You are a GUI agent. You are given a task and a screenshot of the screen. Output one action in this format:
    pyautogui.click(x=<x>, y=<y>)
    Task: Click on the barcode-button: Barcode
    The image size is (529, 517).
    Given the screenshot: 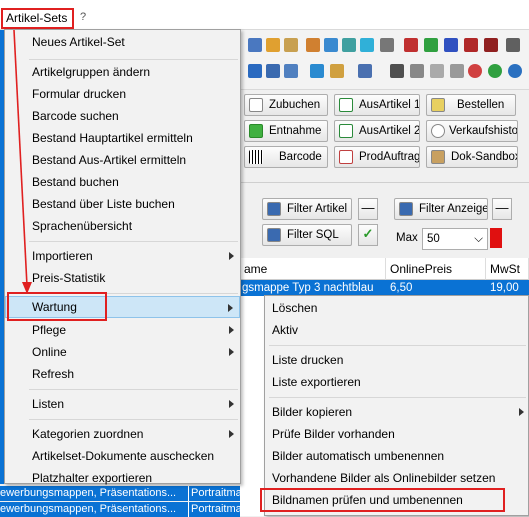 What is the action you would take?
    pyautogui.click(x=286, y=157)
    